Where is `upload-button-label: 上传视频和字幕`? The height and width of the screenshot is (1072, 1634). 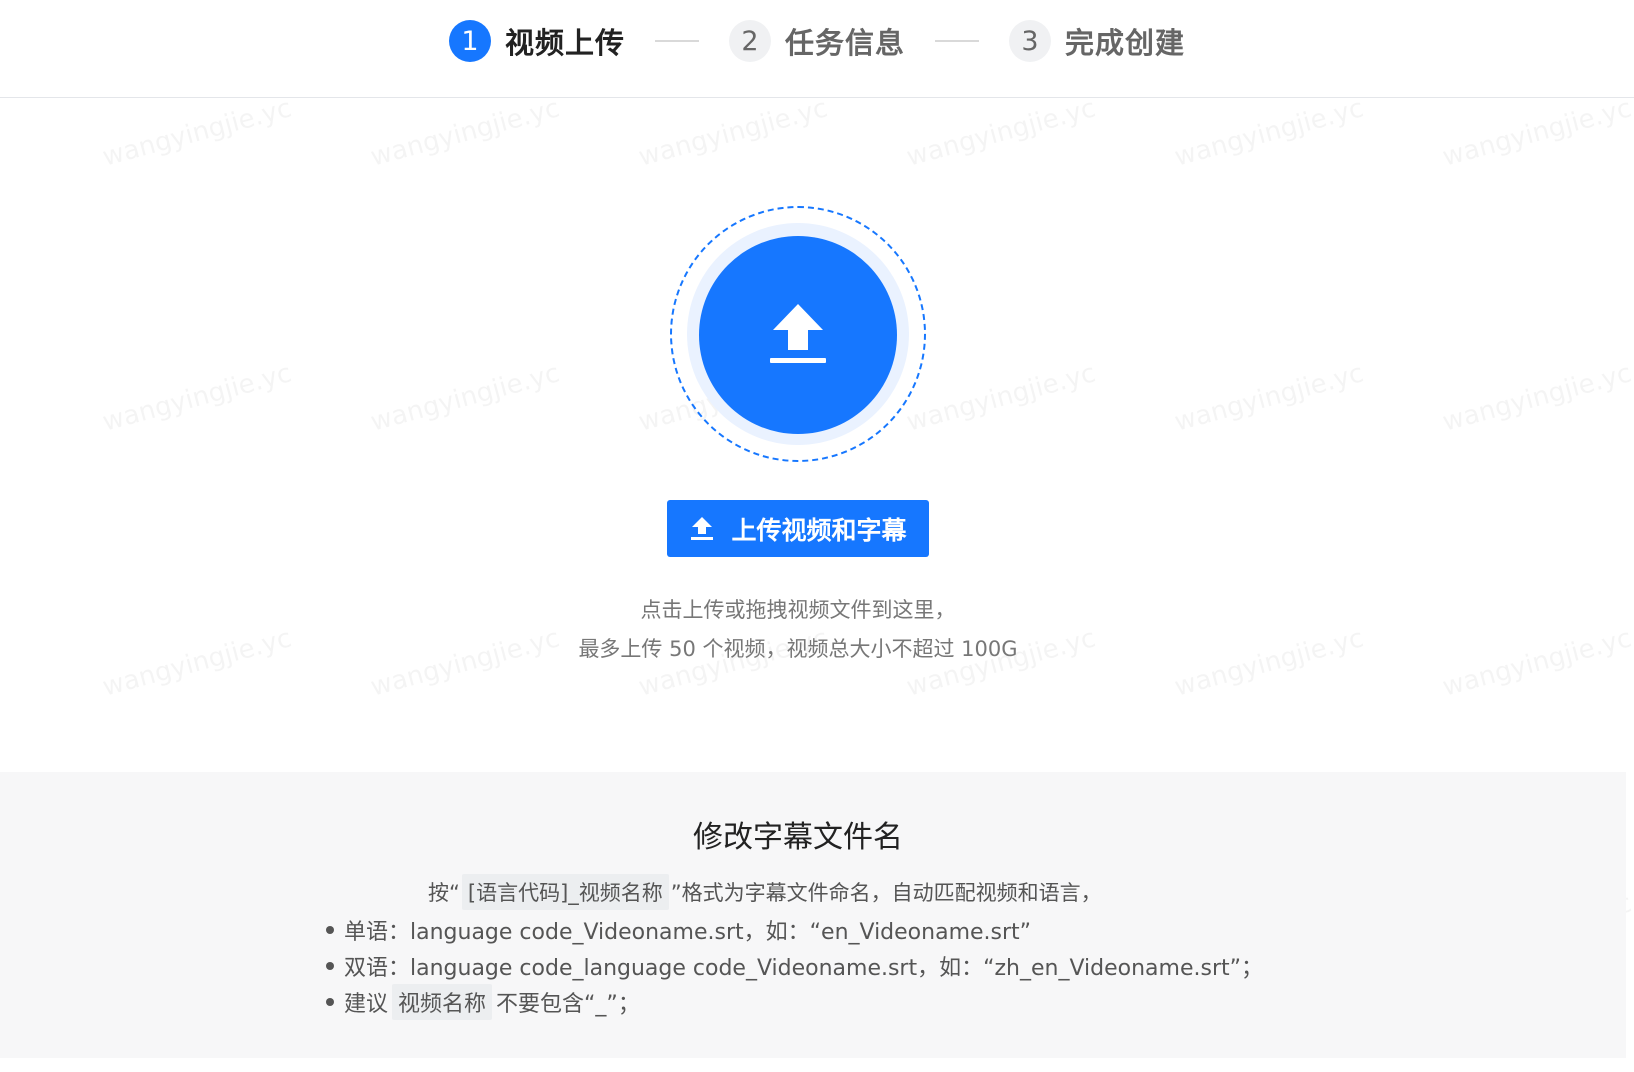
upload-button-label: 上传视频和字幕 is located at coordinates (819, 530).